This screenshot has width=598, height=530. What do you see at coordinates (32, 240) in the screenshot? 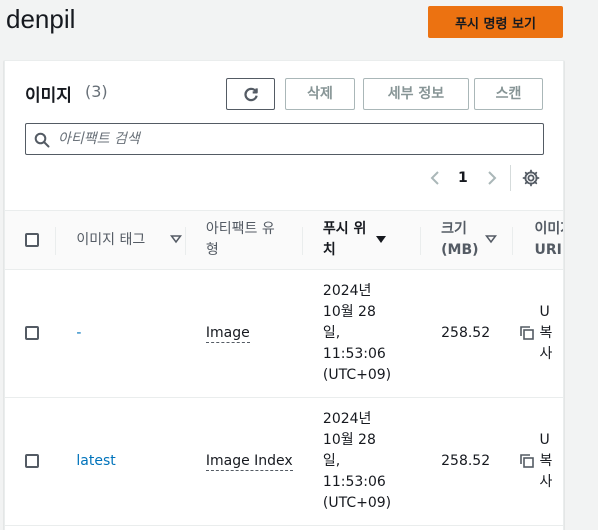
I see `select-all-checkbox` at bounding box center [32, 240].